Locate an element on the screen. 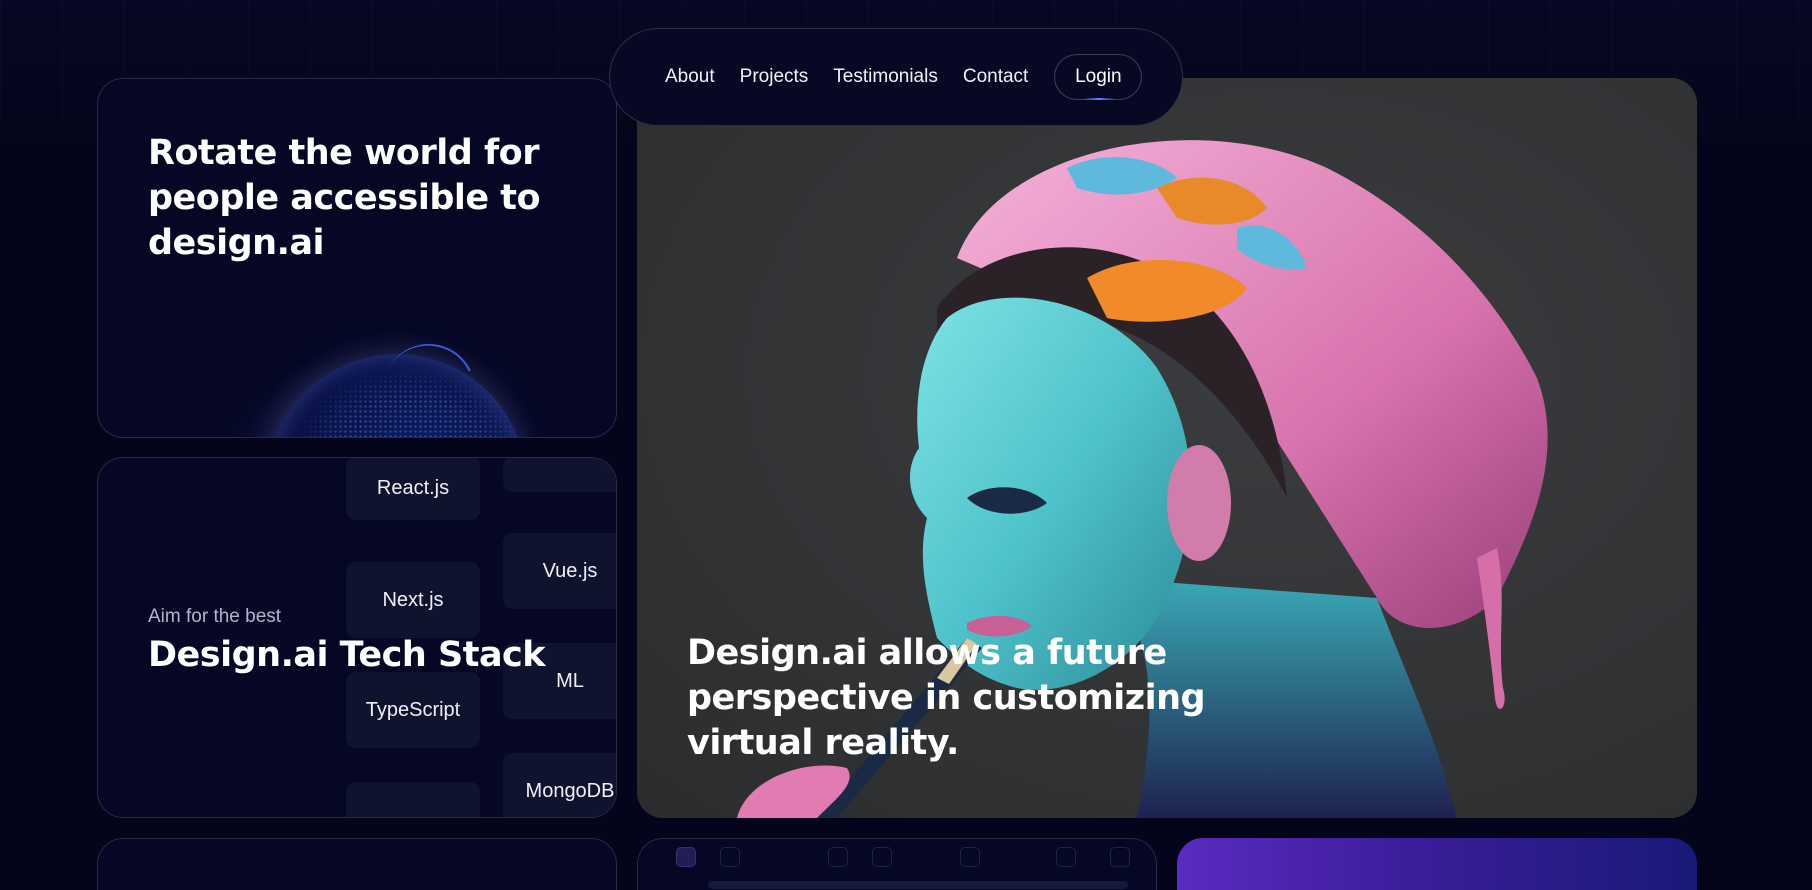  globe-illustration is located at coordinates (387, 348).